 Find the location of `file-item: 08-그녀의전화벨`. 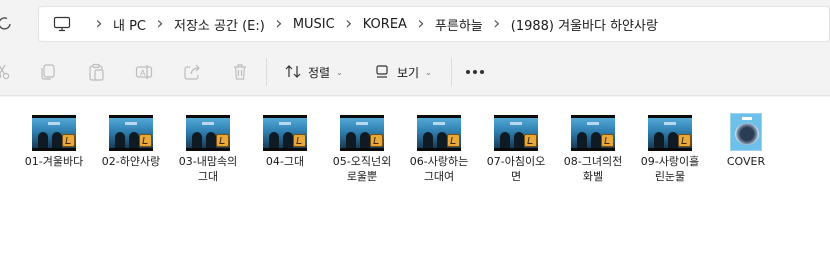

file-item: 08-그녀의전화벨 is located at coordinates (593, 149).